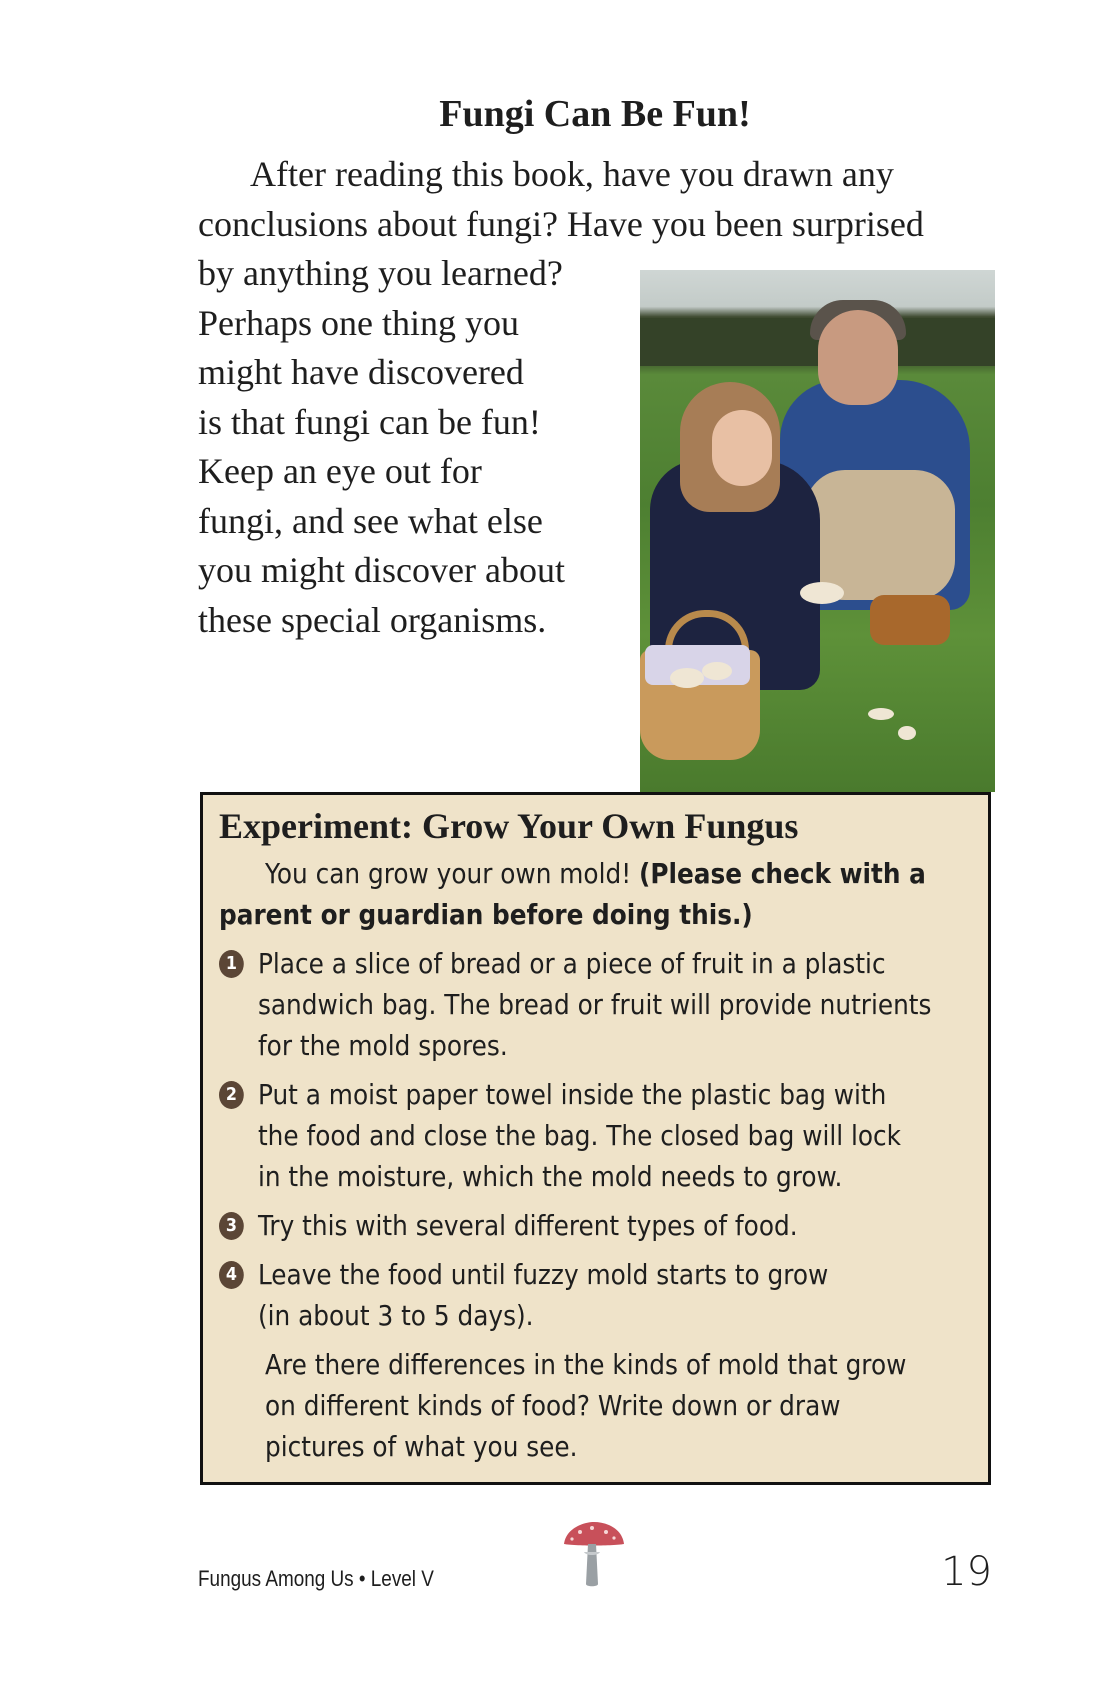  What do you see at coordinates (316, 1578) in the screenshot?
I see `footer-book-label: Fungus Among Us • Level V` at bounding box center [316, 1578].